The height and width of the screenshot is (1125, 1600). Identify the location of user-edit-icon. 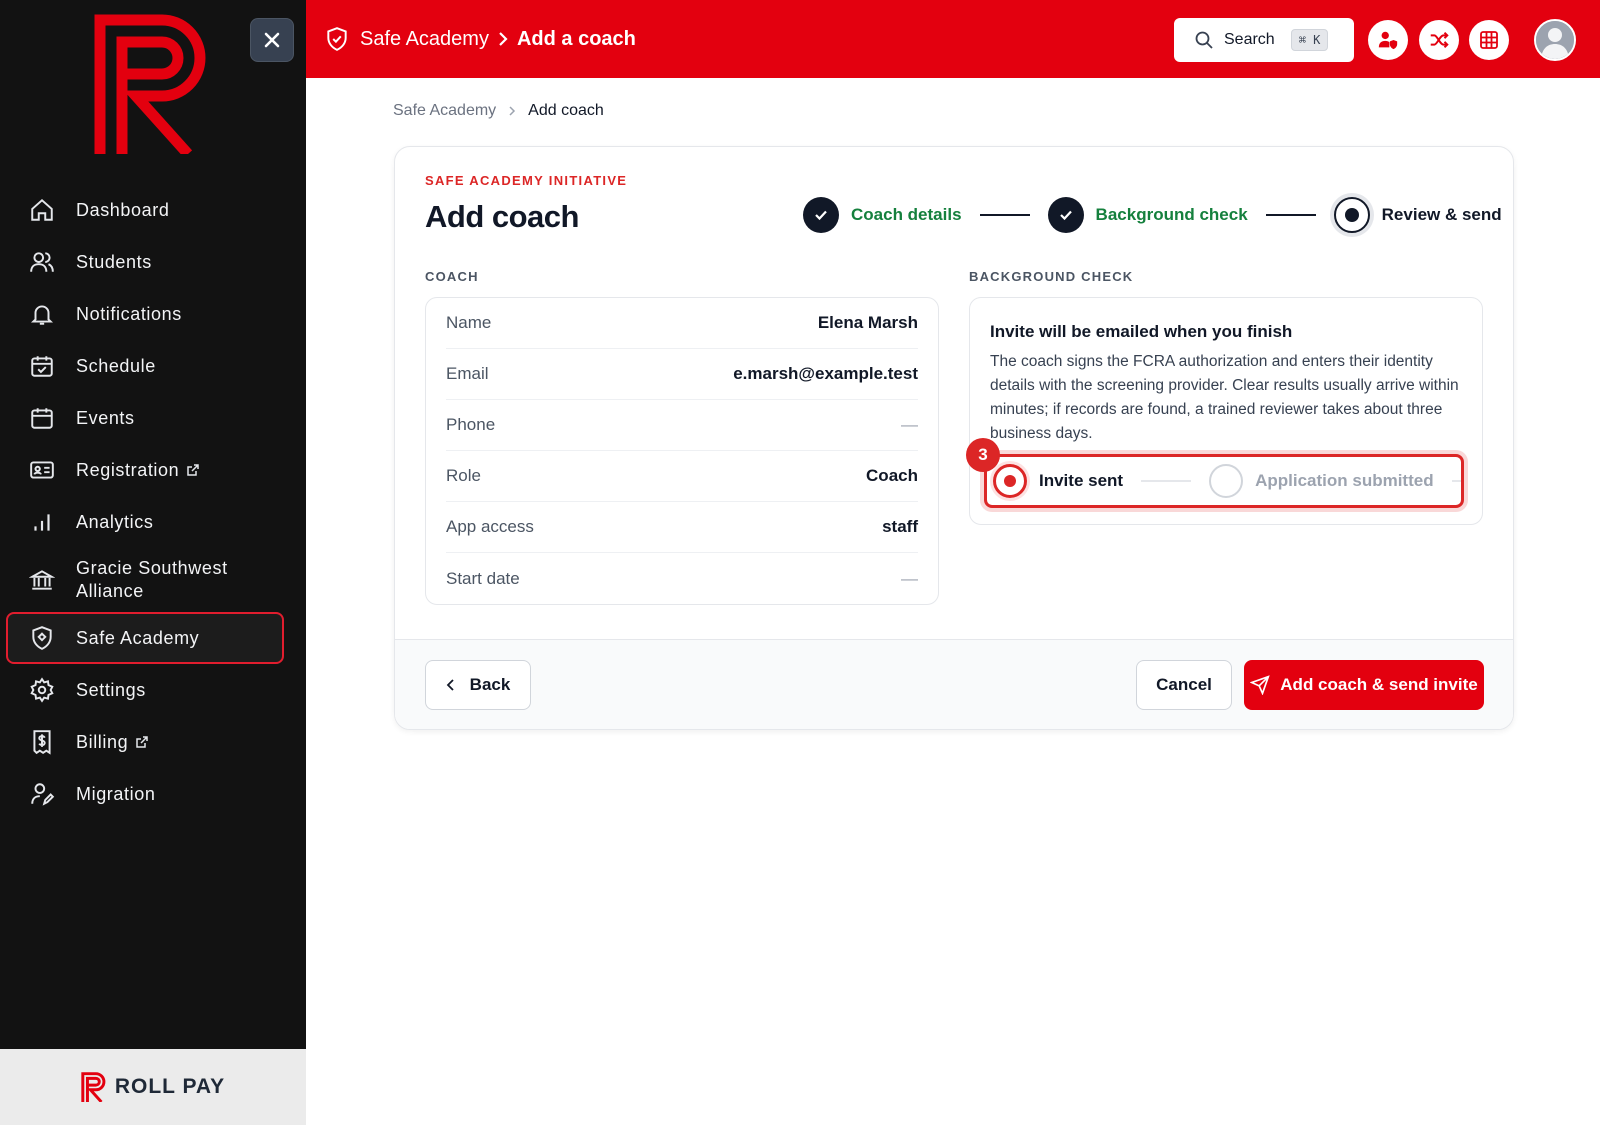
(42, 794).